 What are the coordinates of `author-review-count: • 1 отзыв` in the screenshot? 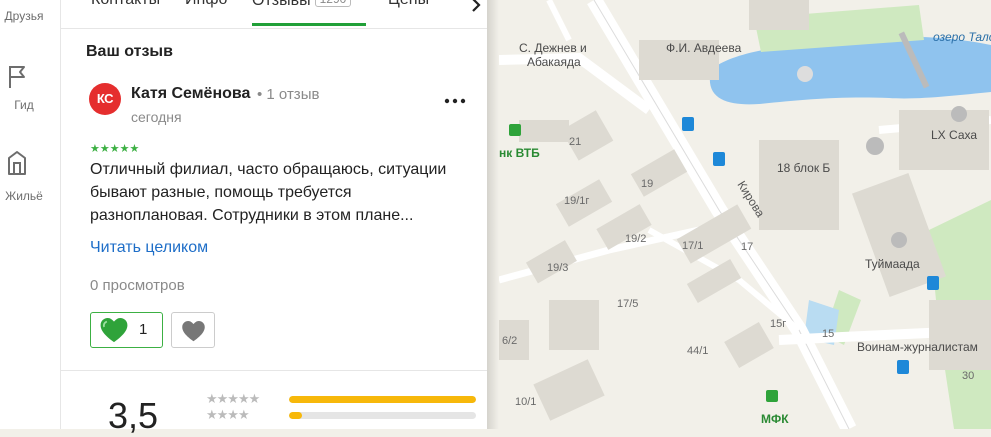 It's located at (288, 94).